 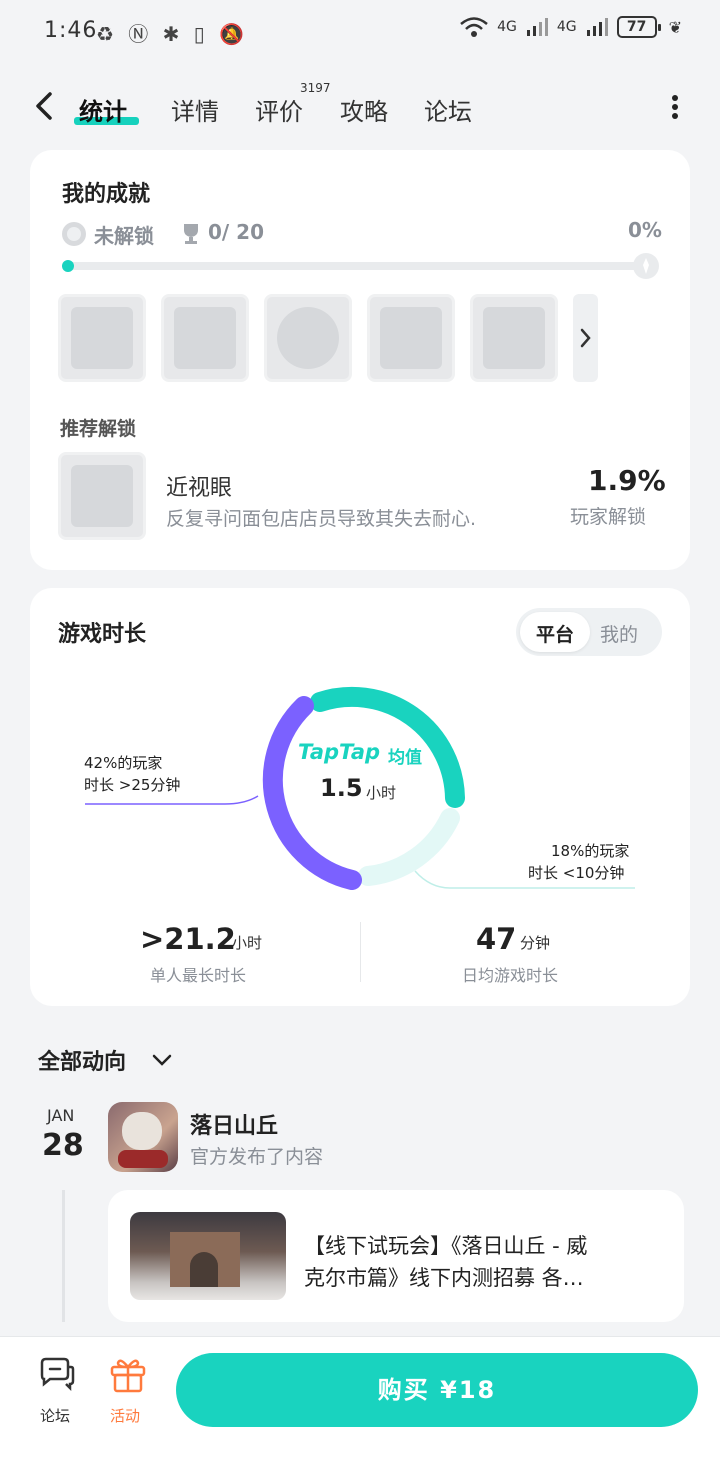 I want to click on stat-max-label: 单人最长时长, so click(x=198, y=975).